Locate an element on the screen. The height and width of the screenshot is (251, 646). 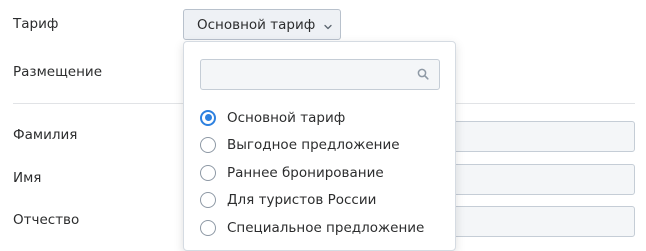
tariff-option-label: Для туристов России is located at coordinates (302, 200).